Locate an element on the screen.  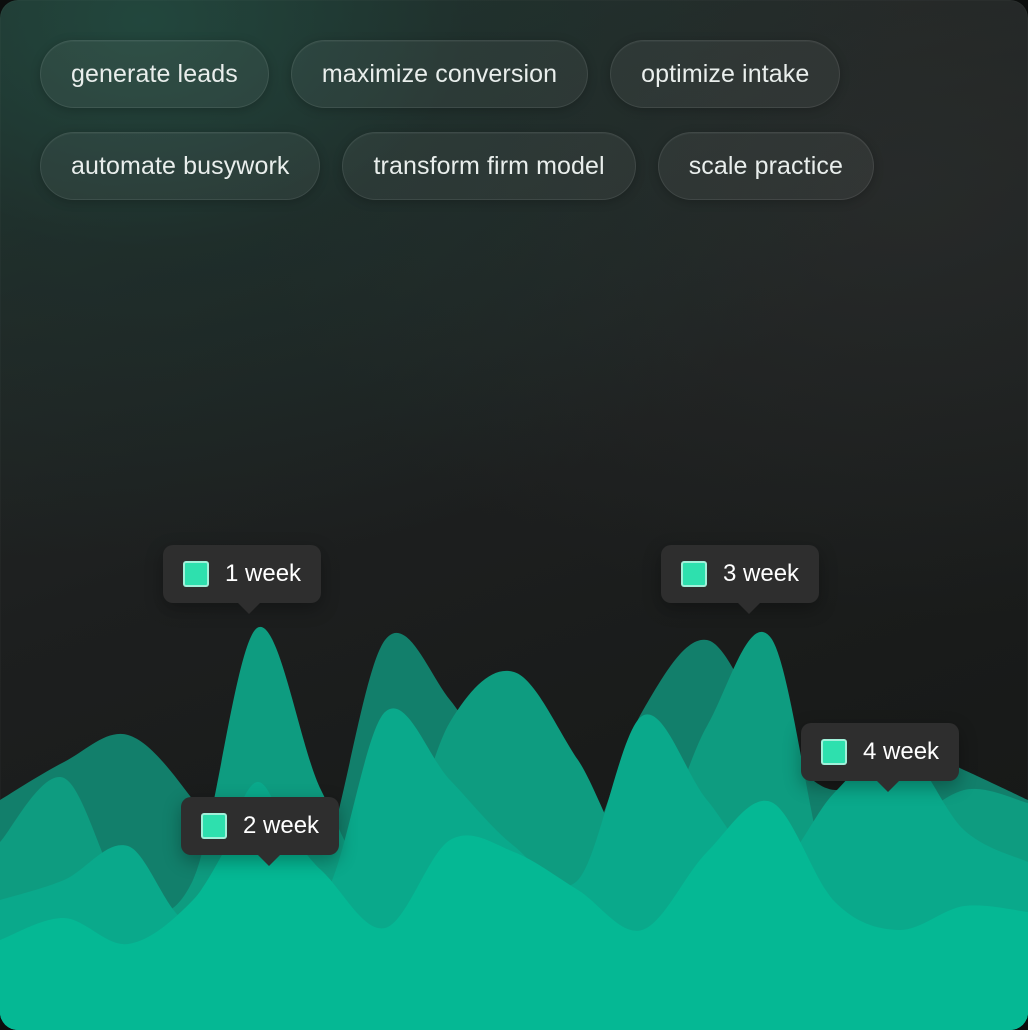
chip-transform-firm-model: transform firm model is located at coordinates (489, 166).